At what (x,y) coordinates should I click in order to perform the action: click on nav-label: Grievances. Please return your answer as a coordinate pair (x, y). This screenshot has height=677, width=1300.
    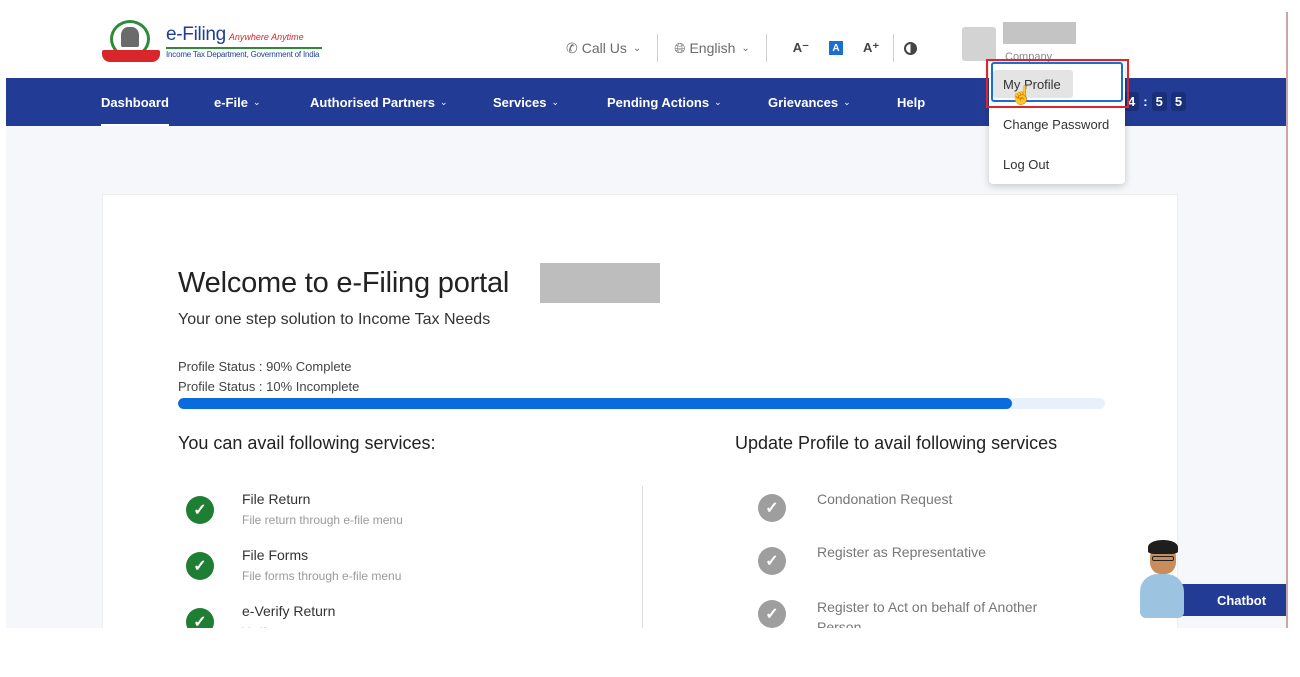
    Looking at the image, I should click on (803, 102).